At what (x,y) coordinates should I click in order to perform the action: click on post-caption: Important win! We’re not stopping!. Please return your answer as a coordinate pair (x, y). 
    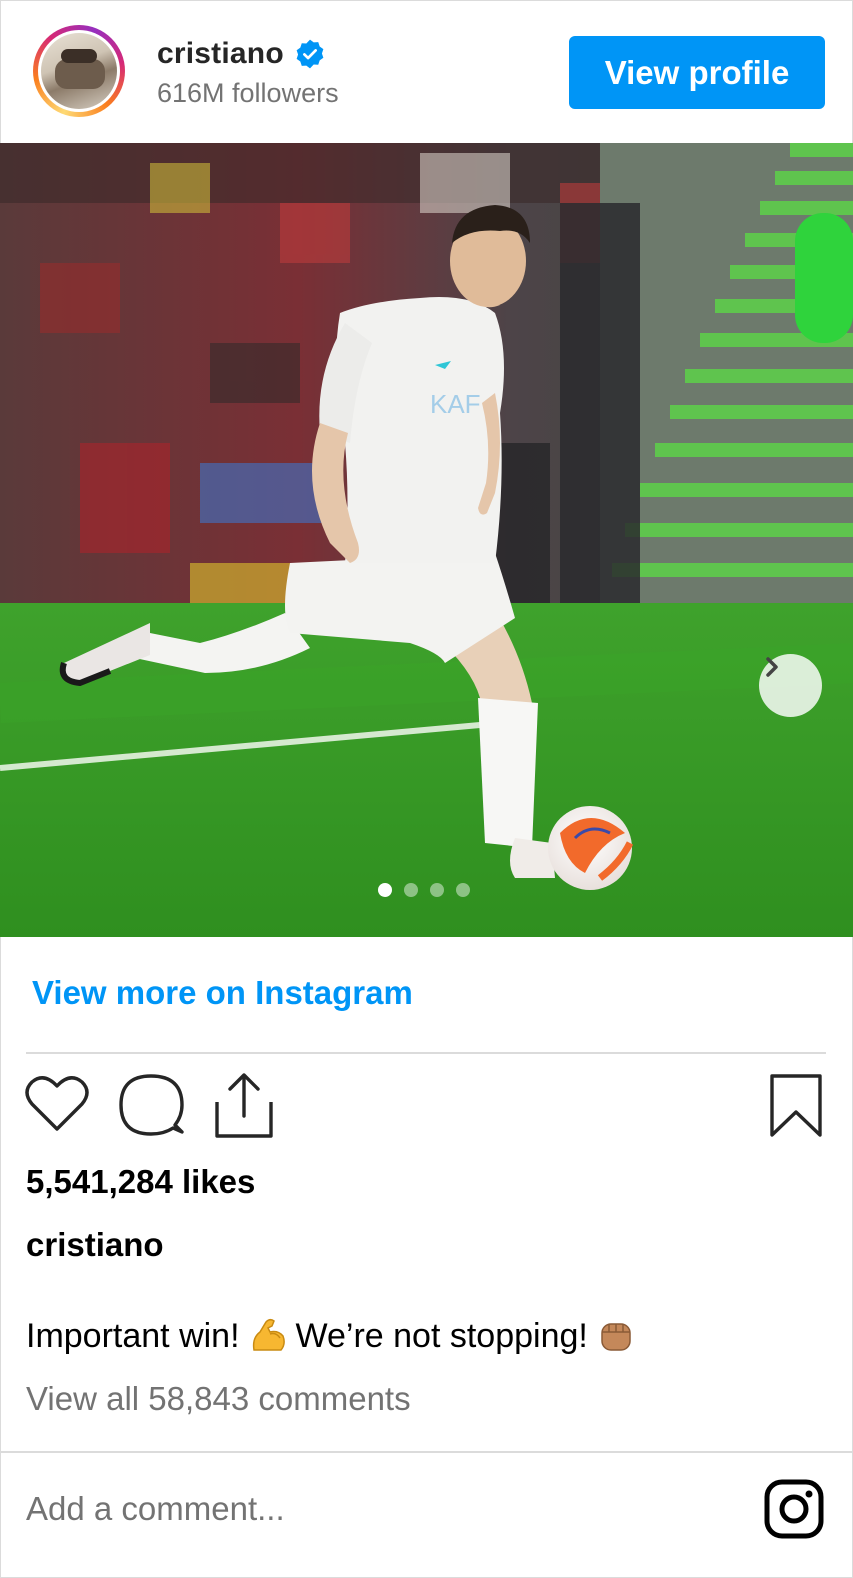
    Looking at the image, I should click on (335, 1336).